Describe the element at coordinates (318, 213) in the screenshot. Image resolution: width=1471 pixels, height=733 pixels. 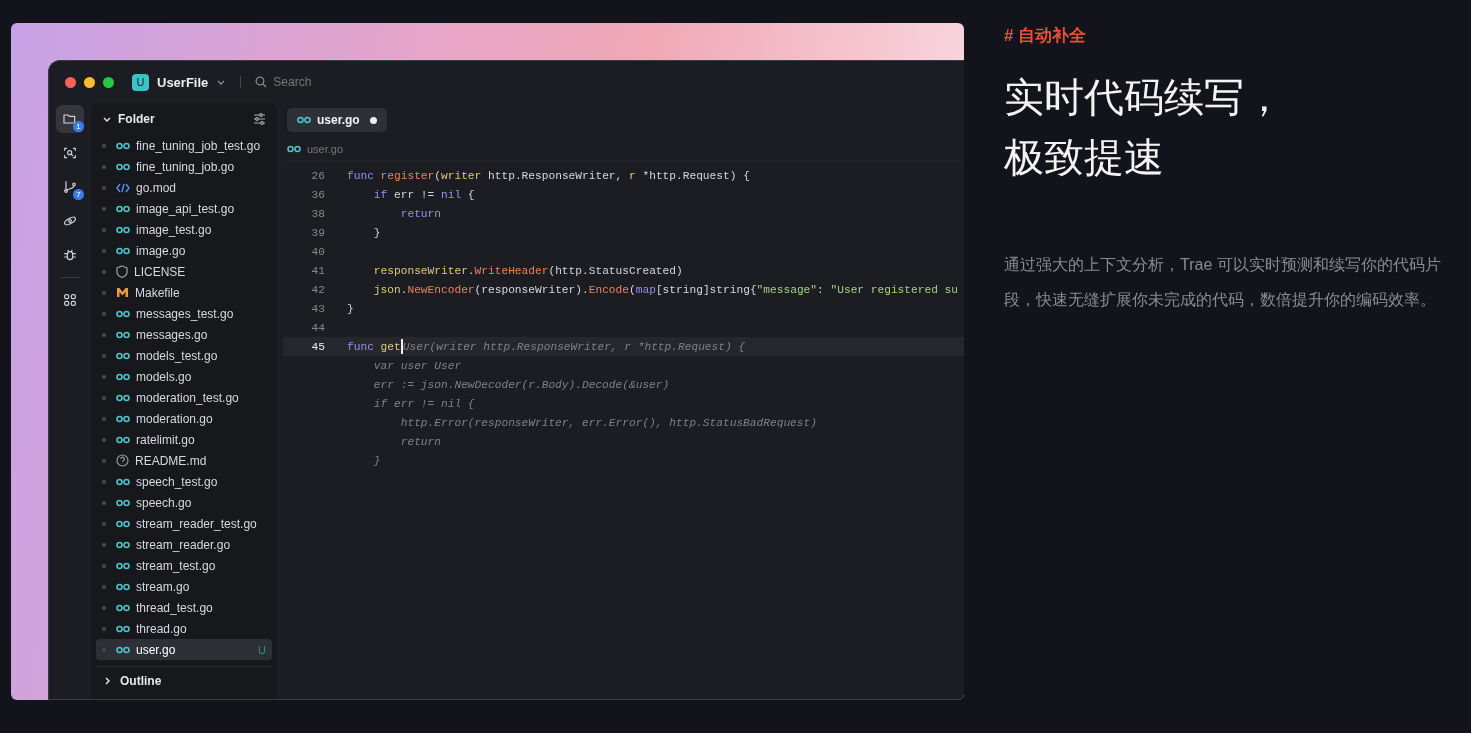
I see `line-number: 38` at that location.